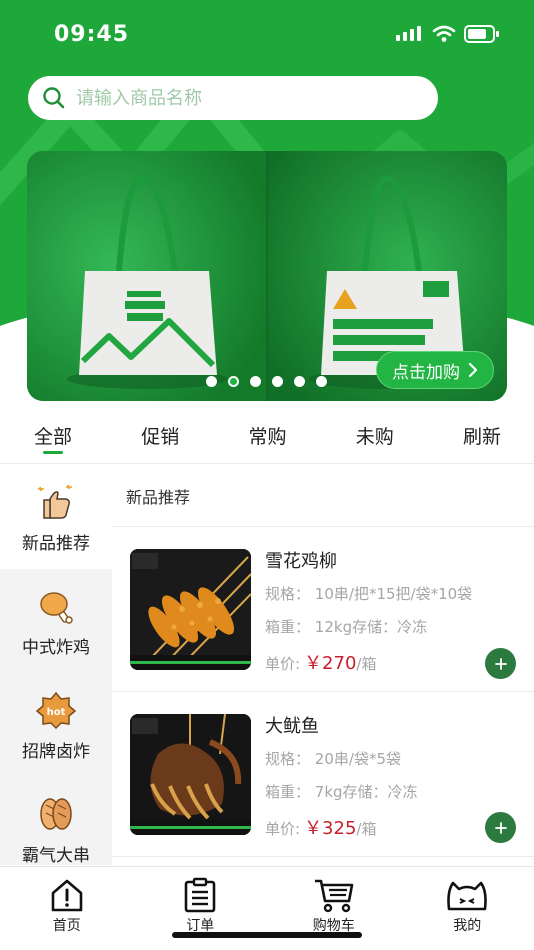 The height and width of the screenshot is (950, 534). Describe the element at coordinates (481, 34) in the screenshot. I see `battery-icon` at that location.